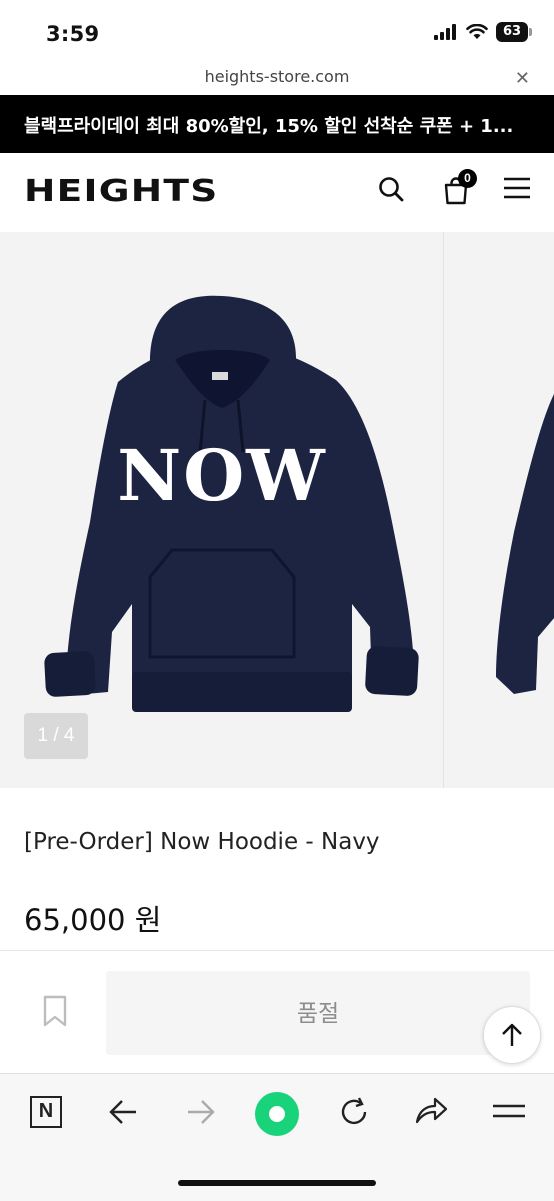  I want to click on battery-icon: 63, so click(514, 32).